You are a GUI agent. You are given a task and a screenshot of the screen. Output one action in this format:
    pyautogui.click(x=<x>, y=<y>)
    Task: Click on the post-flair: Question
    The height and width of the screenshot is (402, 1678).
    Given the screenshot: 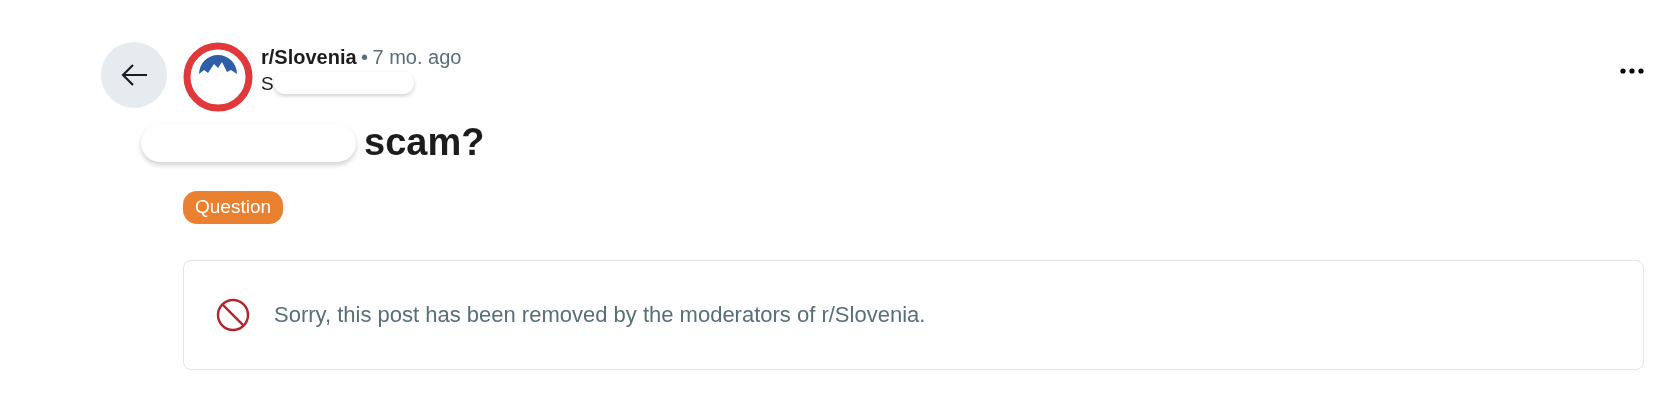 What is the action you would take?
    pyautogui.click(x=233, y=207)
    